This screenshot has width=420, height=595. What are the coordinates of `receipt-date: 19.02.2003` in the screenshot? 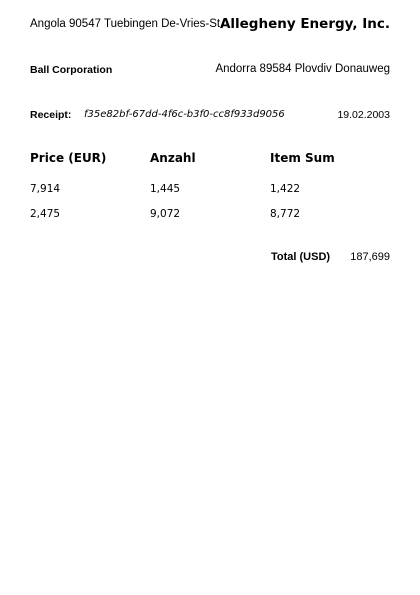 It's located at (363, 115).